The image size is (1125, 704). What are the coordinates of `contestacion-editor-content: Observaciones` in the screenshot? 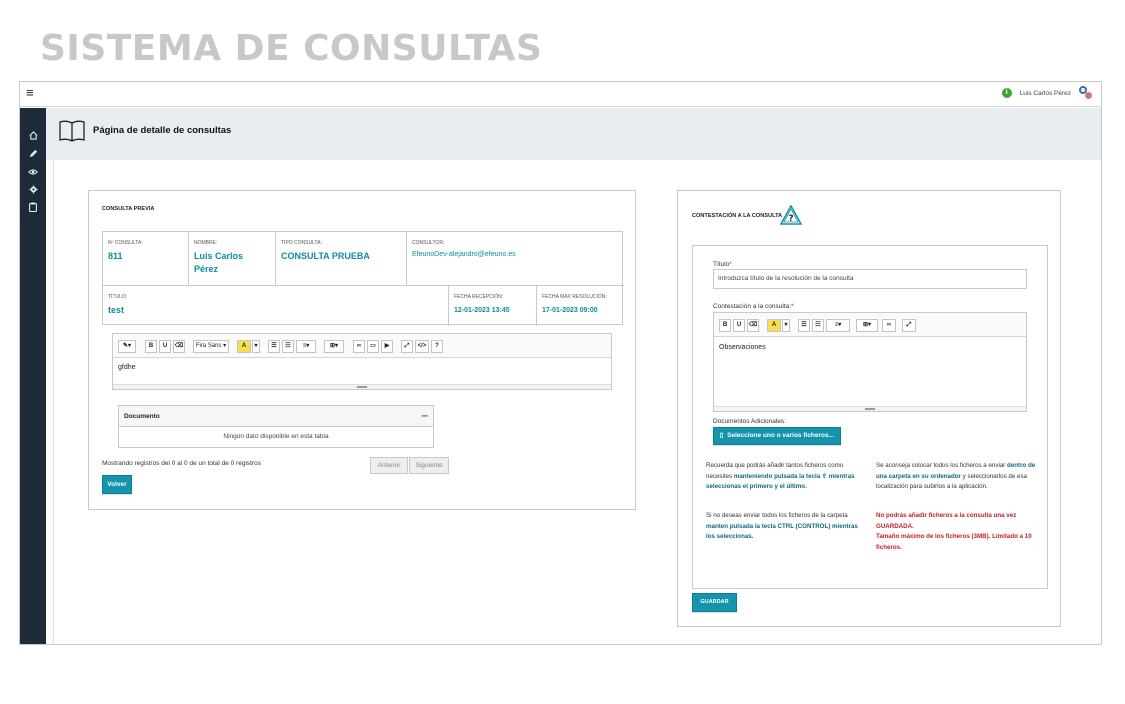 It's located at (742, 347).